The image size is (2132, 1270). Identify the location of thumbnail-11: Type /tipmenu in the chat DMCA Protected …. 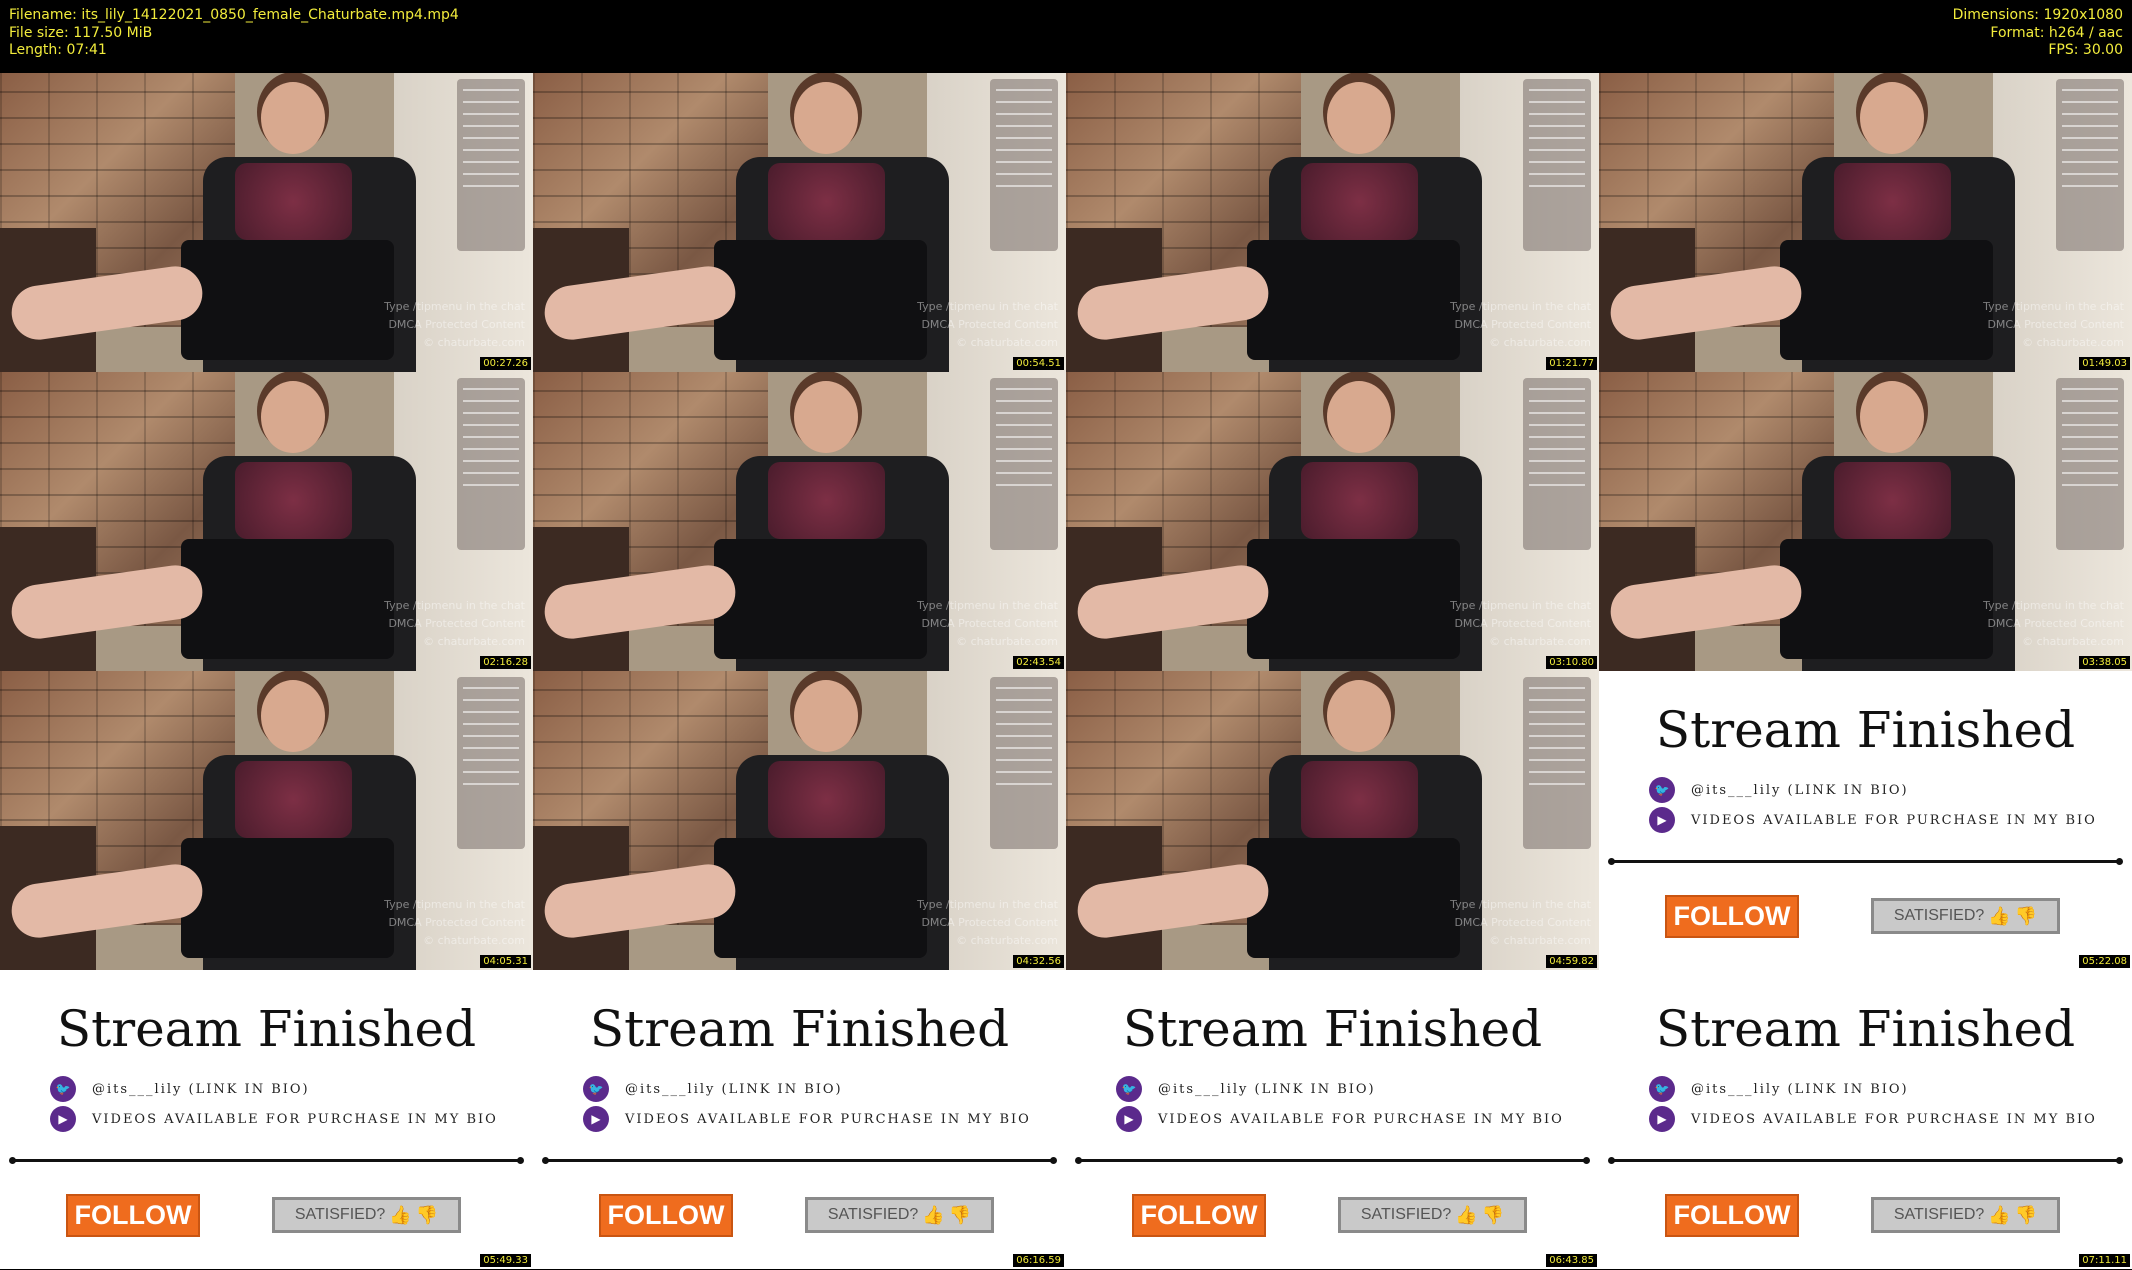
(1332, 820).